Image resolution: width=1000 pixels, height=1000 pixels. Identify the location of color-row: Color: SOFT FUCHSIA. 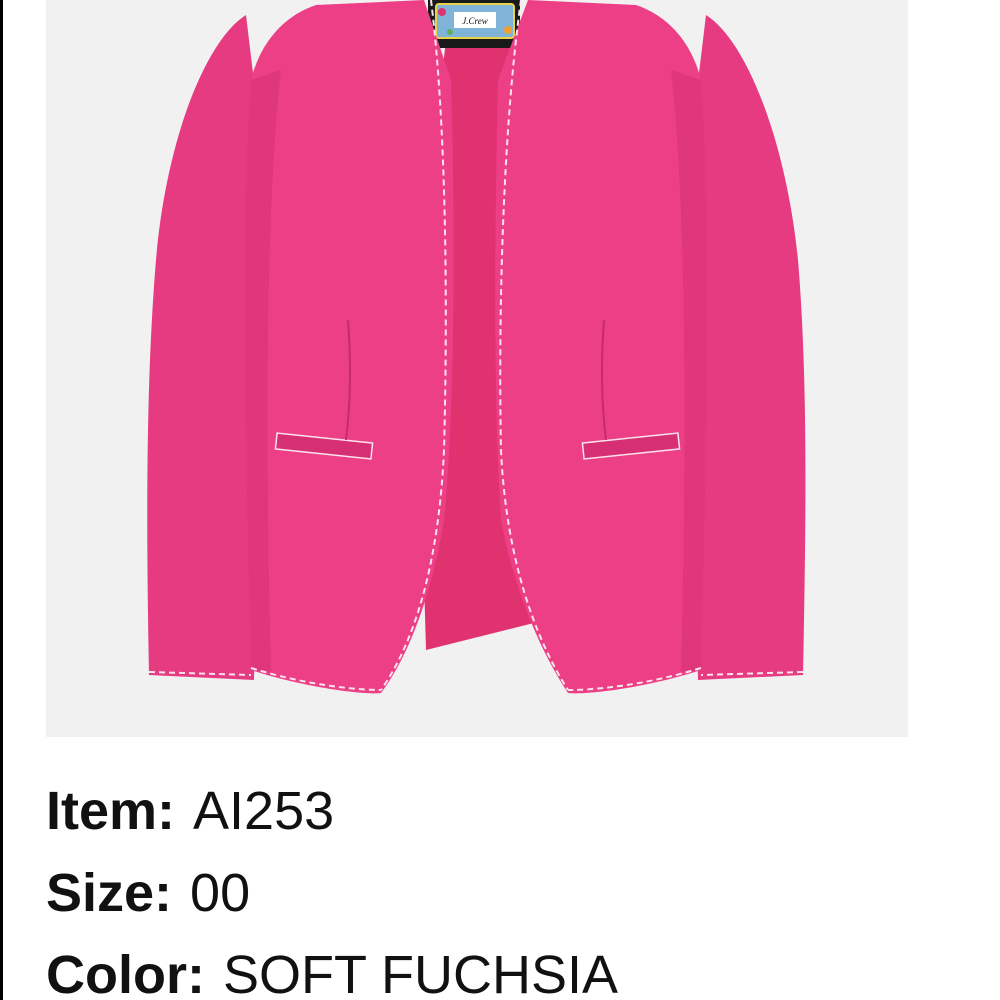
(516, 967).